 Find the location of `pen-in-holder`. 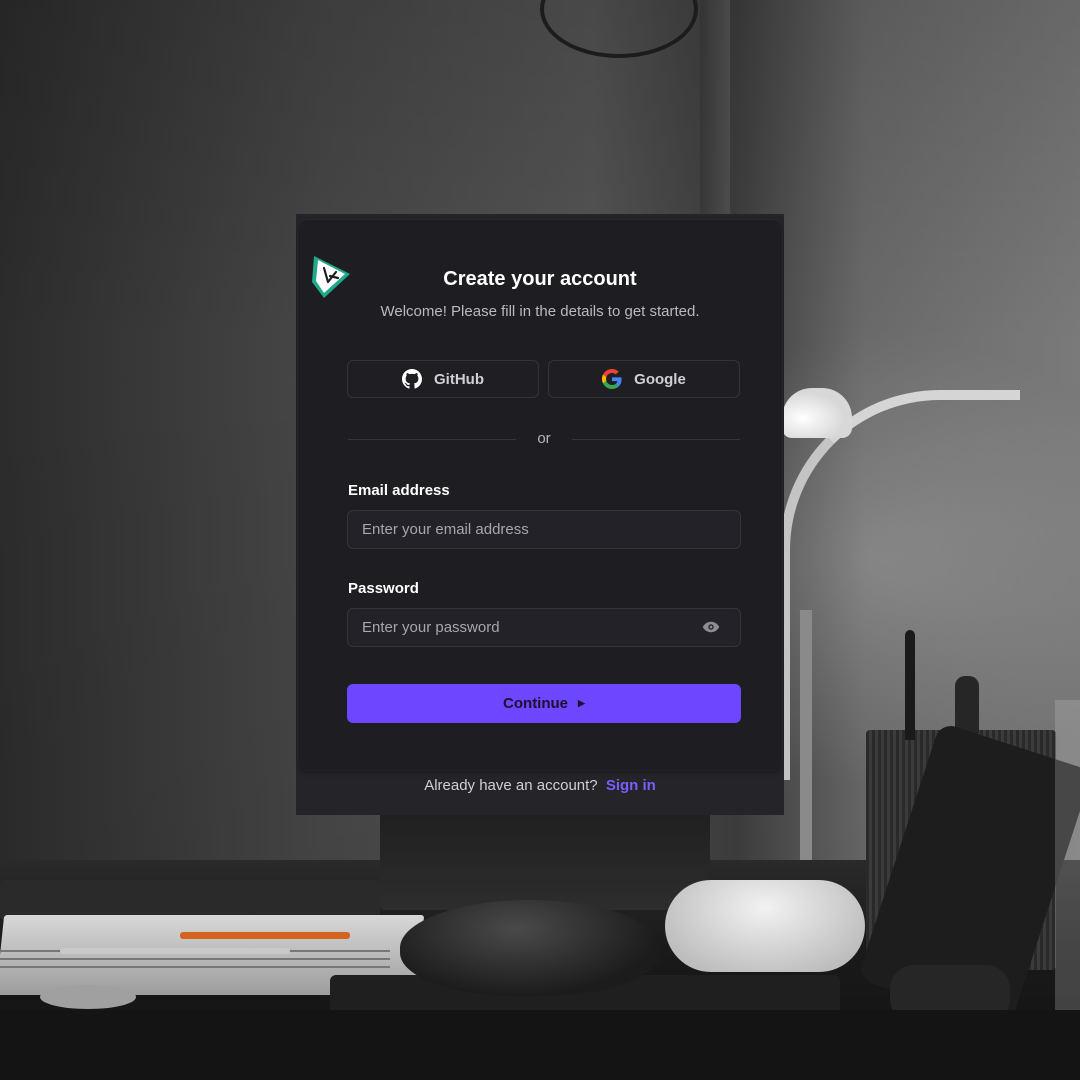

pen-in-holder is located at coordinates (910, 685).